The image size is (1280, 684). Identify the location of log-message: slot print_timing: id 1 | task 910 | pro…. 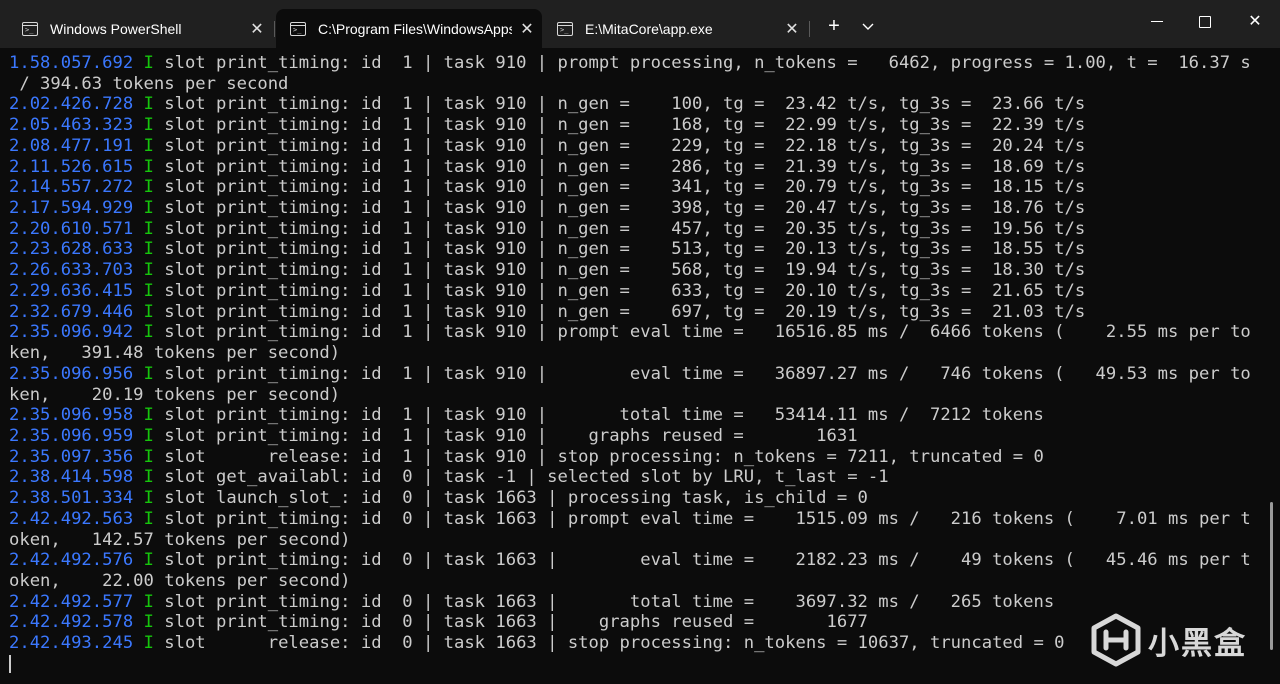
(702, 63).